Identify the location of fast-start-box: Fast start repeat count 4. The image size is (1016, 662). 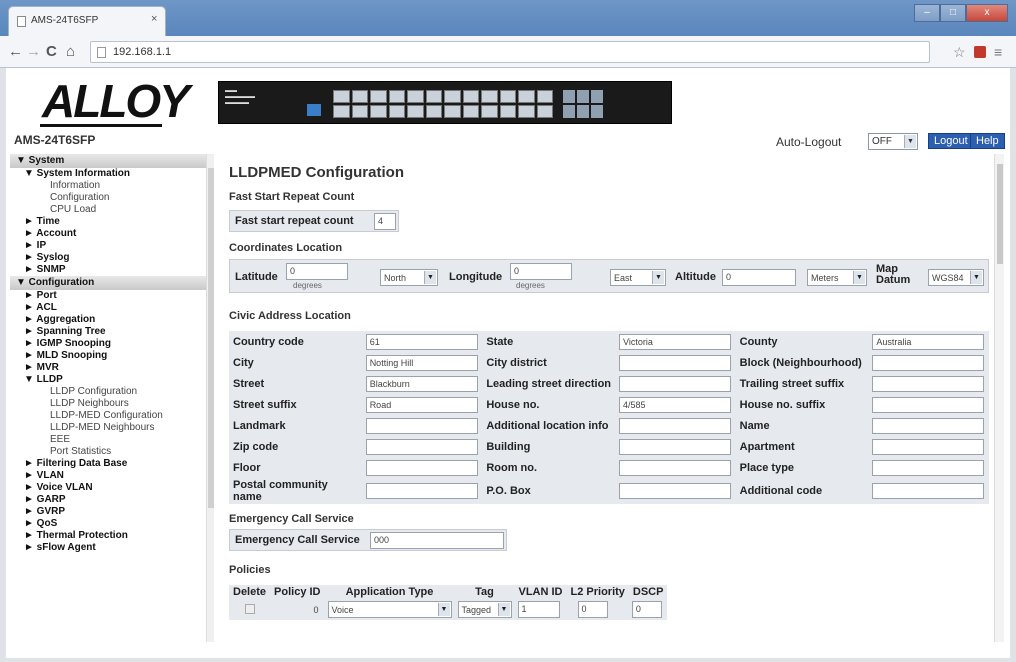
(314, 221).